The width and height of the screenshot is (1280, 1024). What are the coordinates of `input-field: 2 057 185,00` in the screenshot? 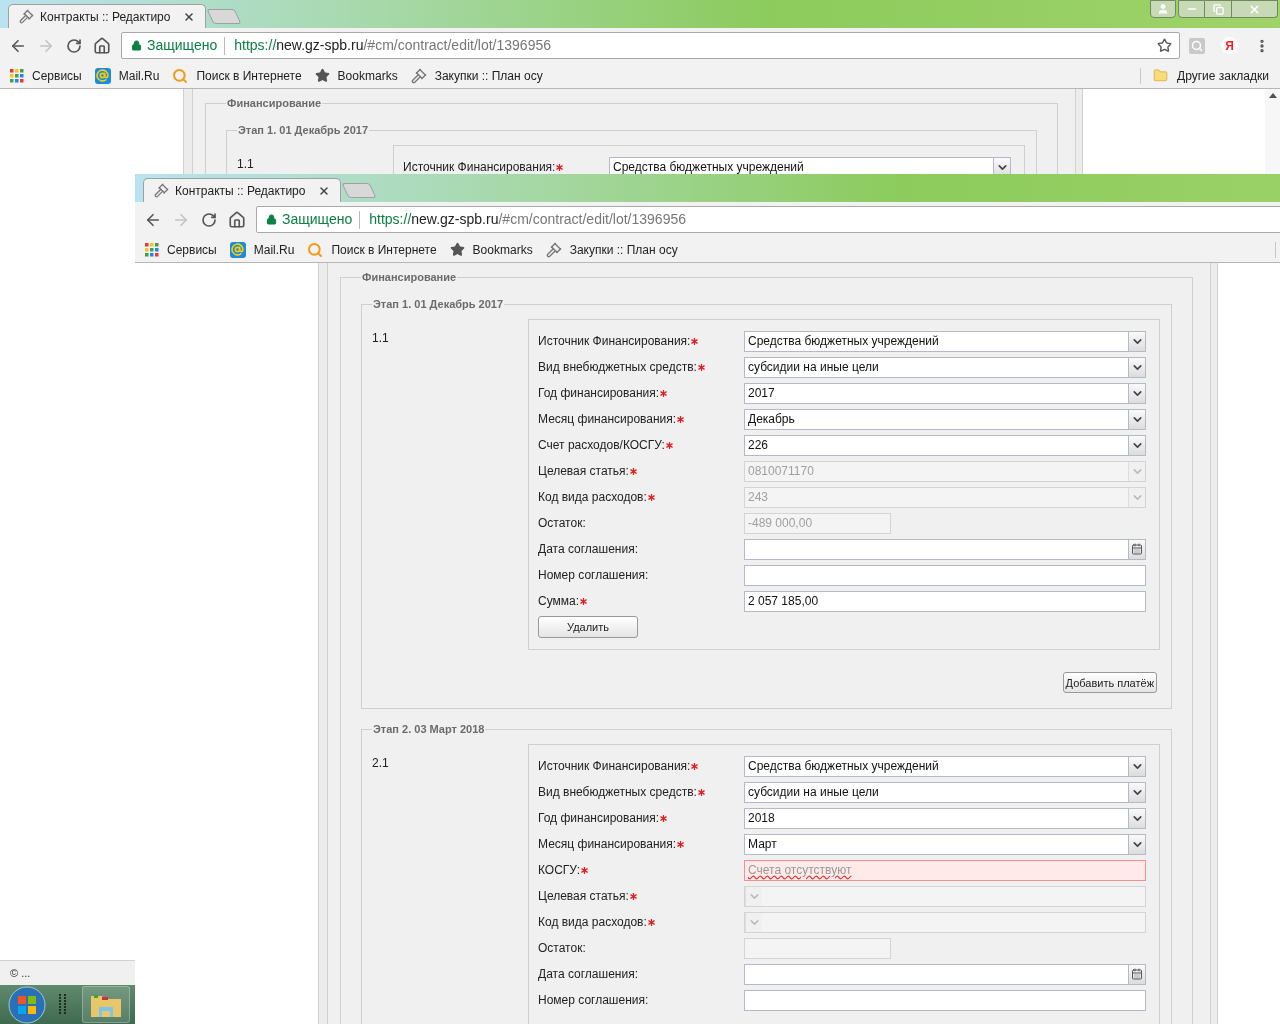 It's located at (945, 601).